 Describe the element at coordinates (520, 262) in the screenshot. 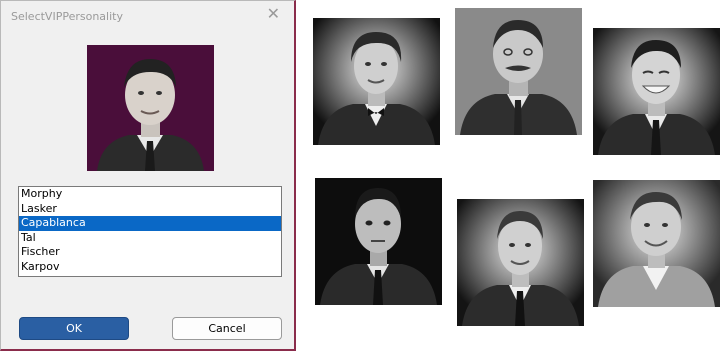

I see `fischer-portrait` at that location.